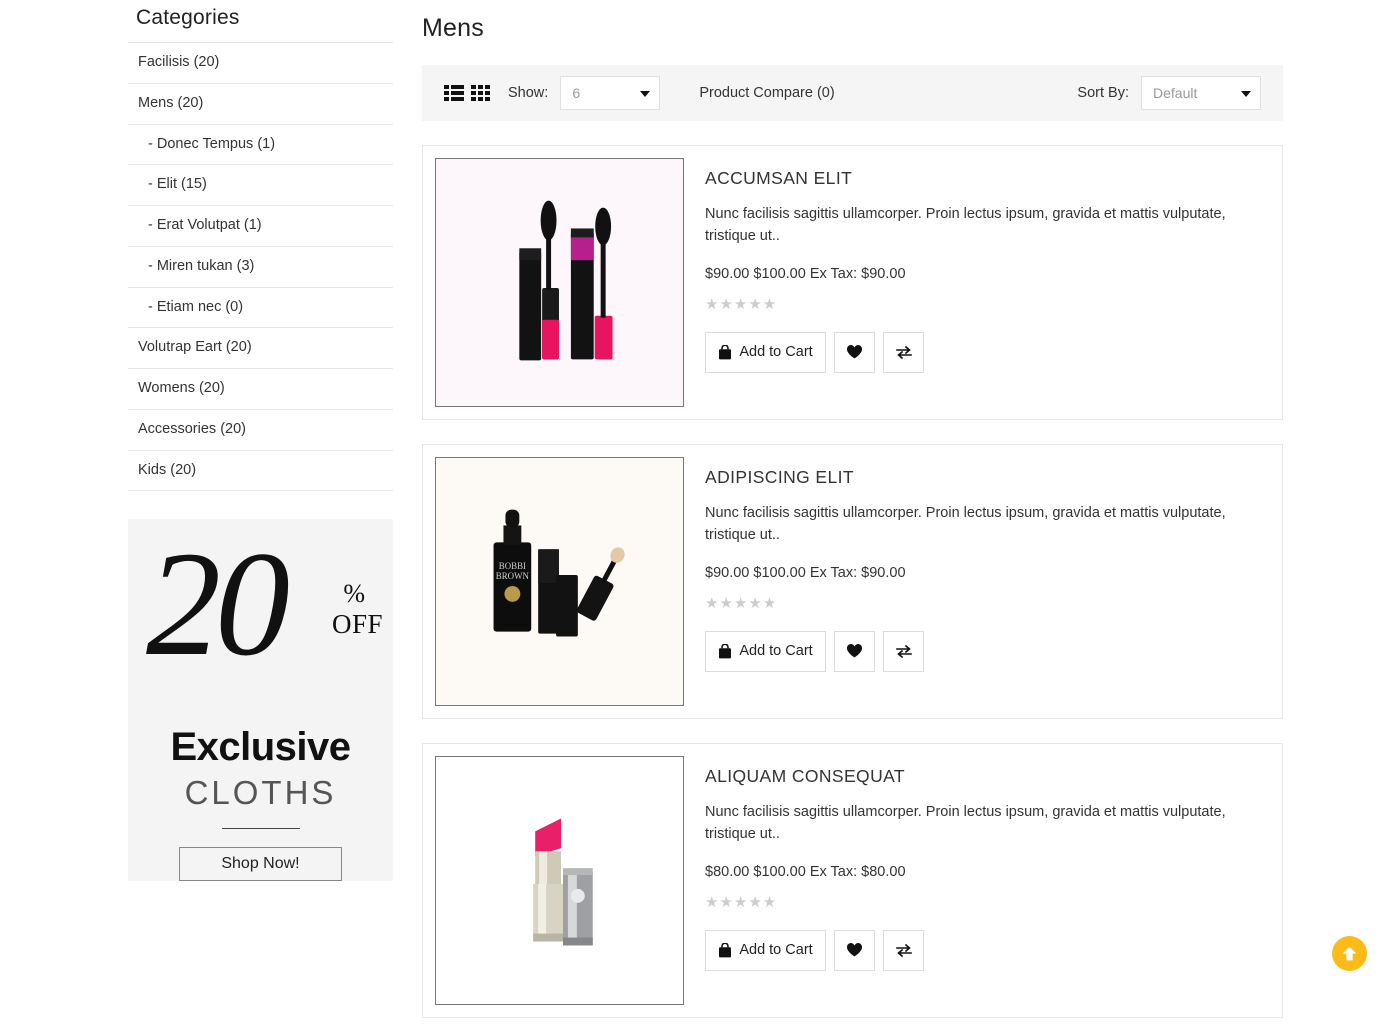 This screenshot has height=1033, width=1400. I want to click on product-image-serum: BOBBI BROWN, so click(559, 581).